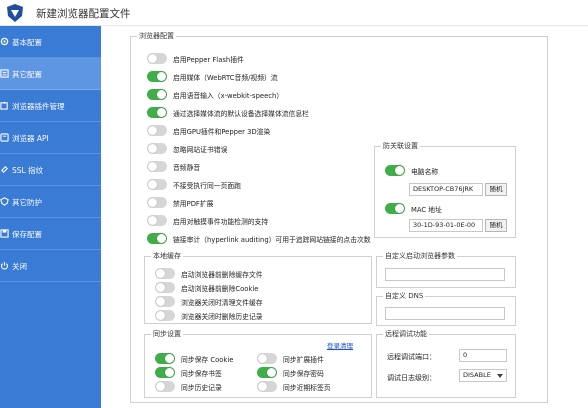 The width and height of the screenshot is (588, 408). I want to click on computer-name-field: DESKTOP-CB76JRK, so click(446, 189).